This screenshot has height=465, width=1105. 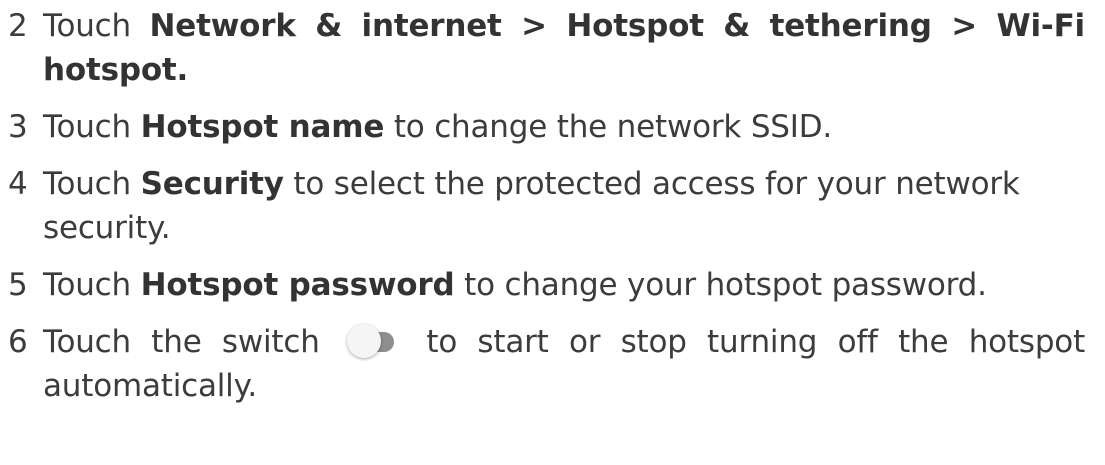 I want to click on step-number: 4, so click(x=18, y=184).